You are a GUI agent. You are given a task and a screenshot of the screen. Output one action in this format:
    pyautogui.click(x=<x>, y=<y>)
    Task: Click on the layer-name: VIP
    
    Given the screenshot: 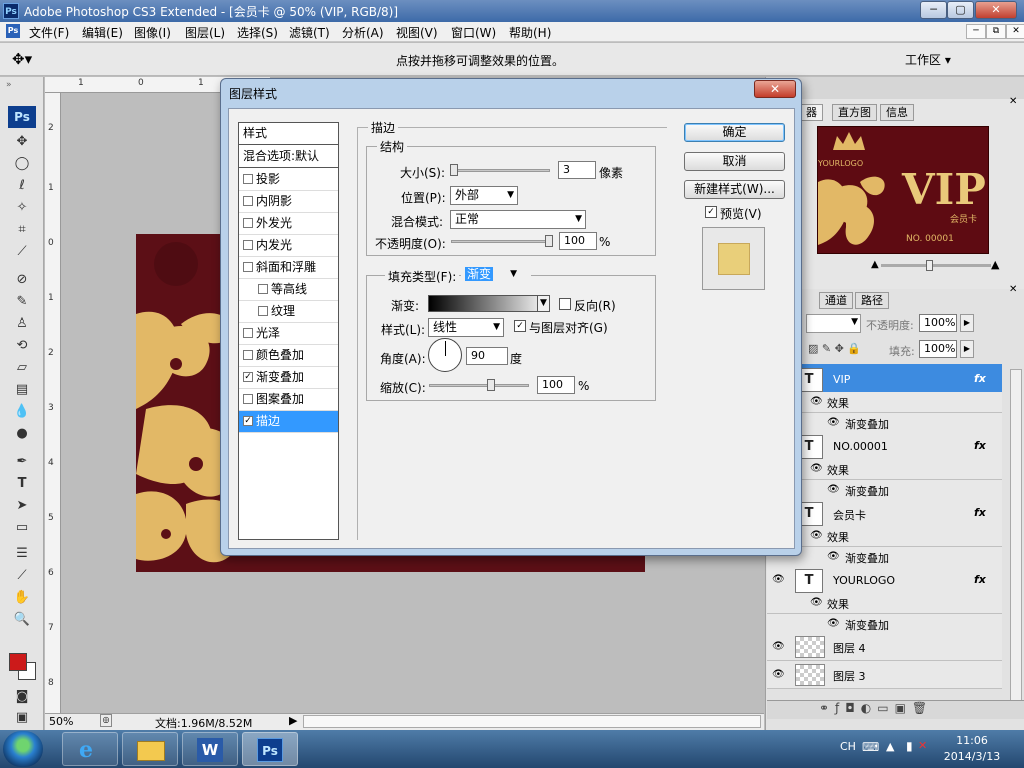 What is the action you would take?
    pyautogui.click(x=841, y=379)
    